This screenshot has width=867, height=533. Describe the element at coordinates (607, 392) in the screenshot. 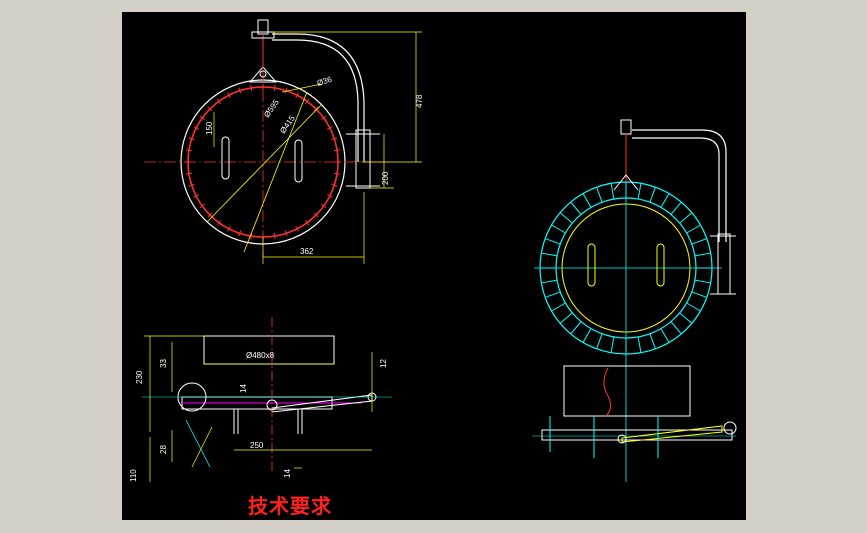

I see `break-line` at that location.